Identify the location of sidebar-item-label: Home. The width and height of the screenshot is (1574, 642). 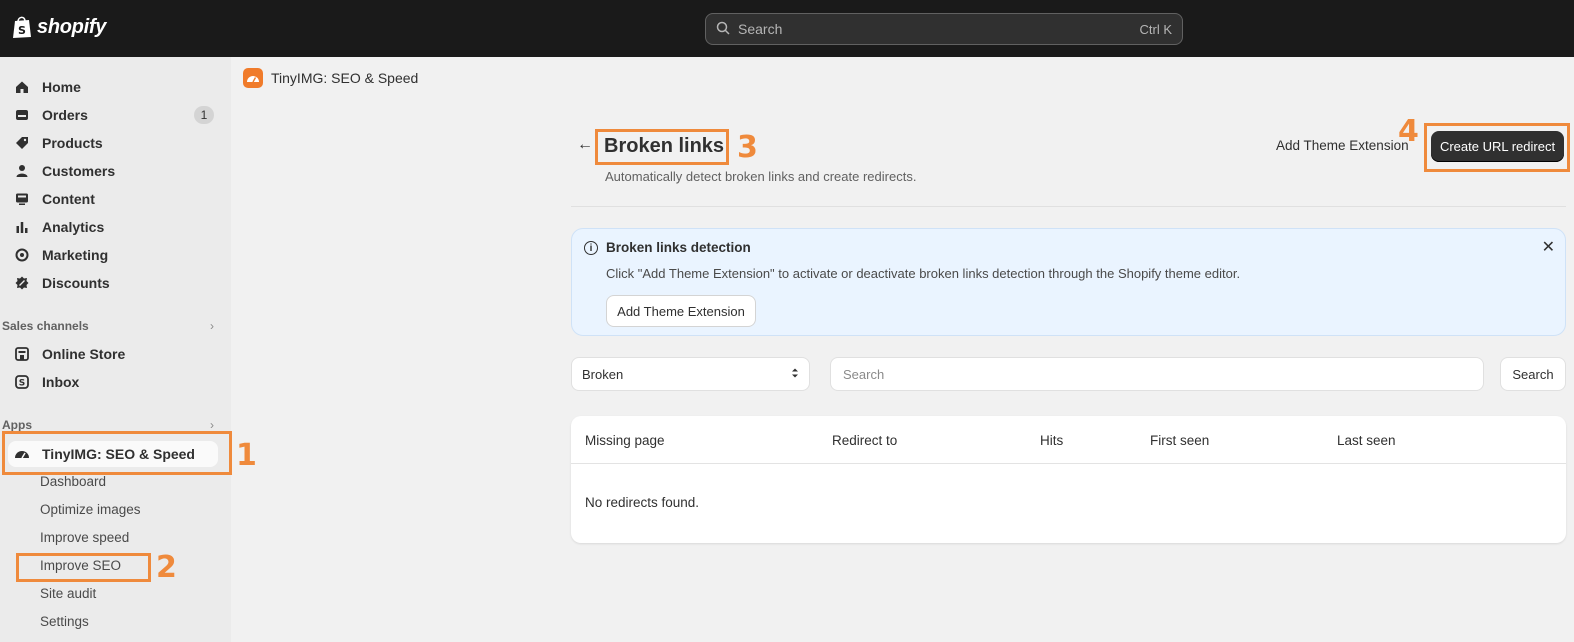
(61, 87).